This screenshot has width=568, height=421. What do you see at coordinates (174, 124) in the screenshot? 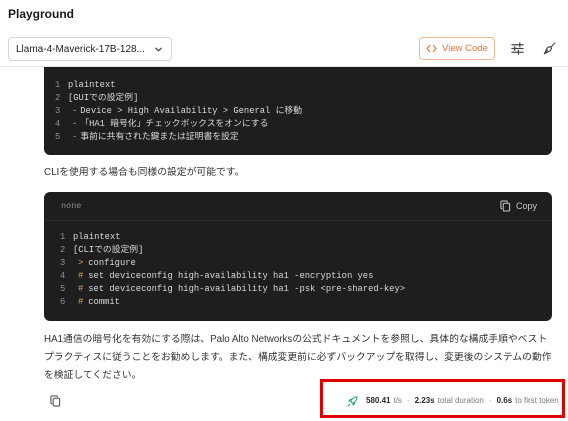
I see `code-text: 「HA1 暗号化」チェックボックスをオンにする` at bounding box center [174, 124].